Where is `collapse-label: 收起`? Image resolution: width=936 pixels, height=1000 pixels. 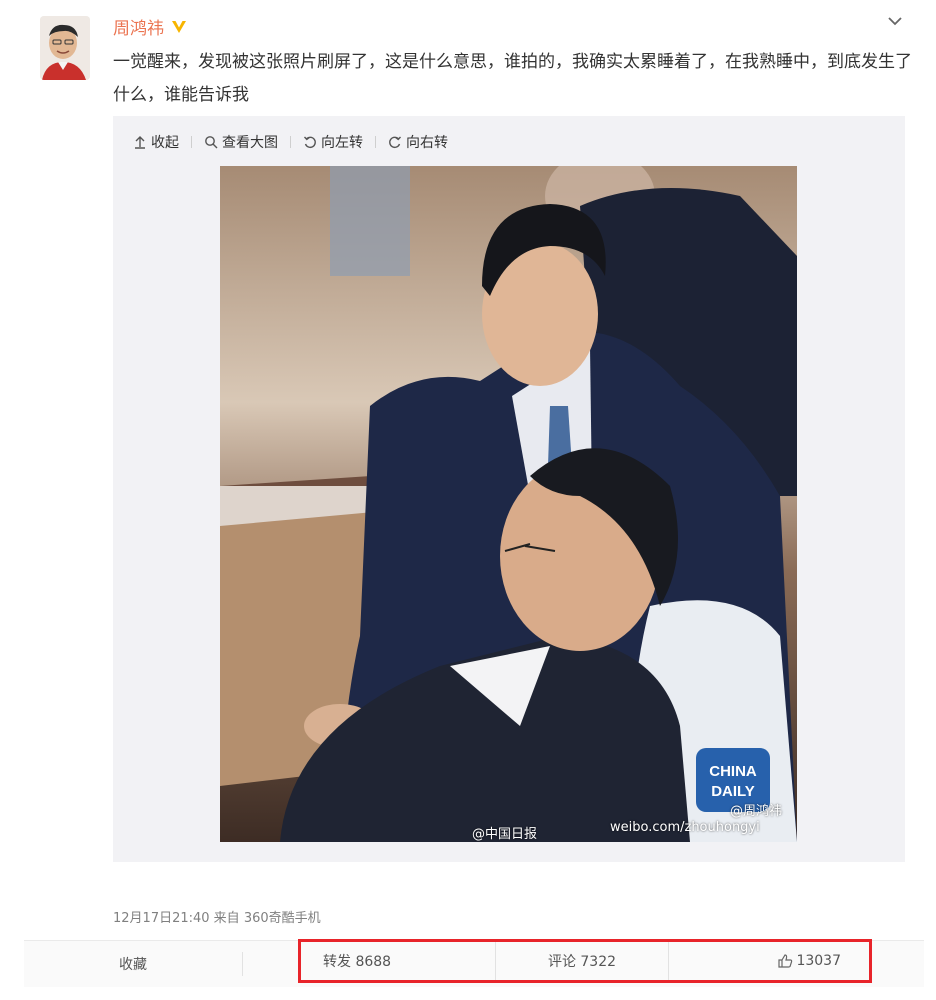
collapse-label: 收起 is located at coordinates (165, 143).